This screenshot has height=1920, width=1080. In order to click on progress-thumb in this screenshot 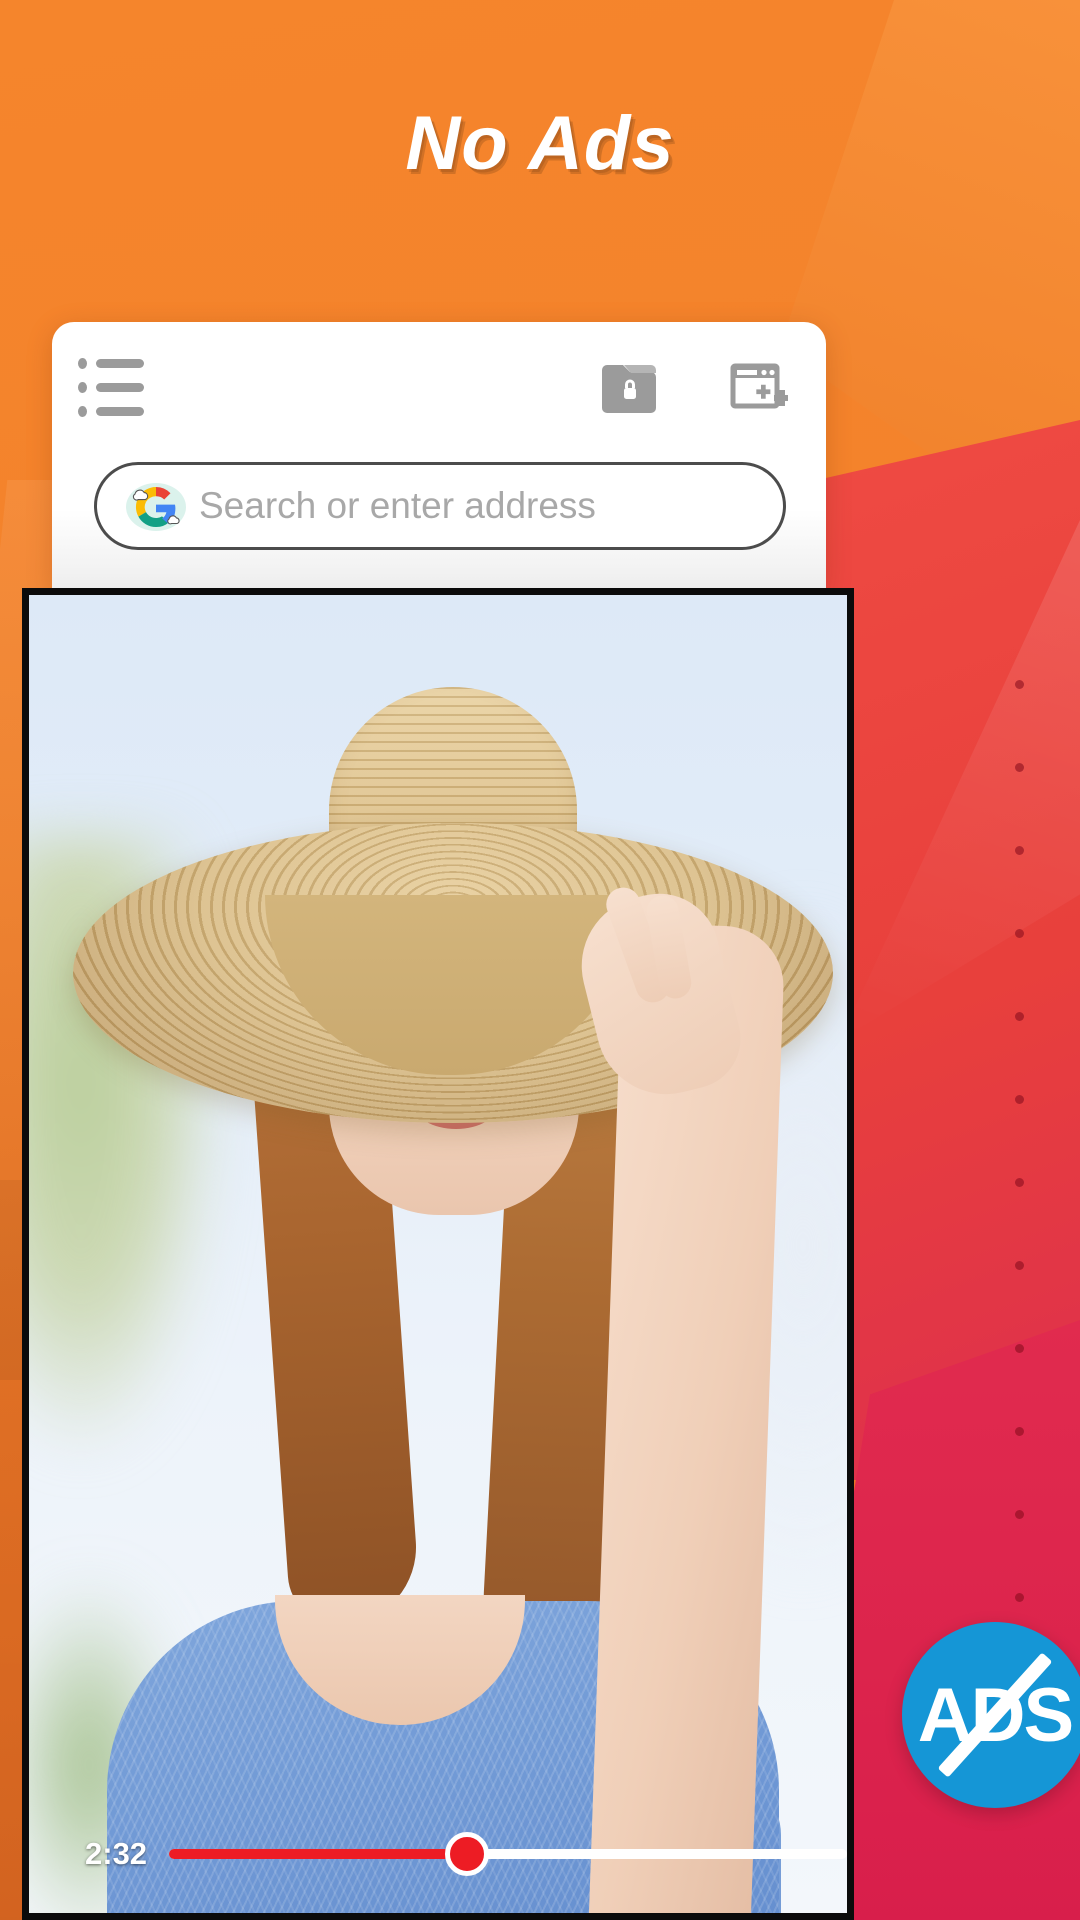, I will do `click(467, 1854)`.